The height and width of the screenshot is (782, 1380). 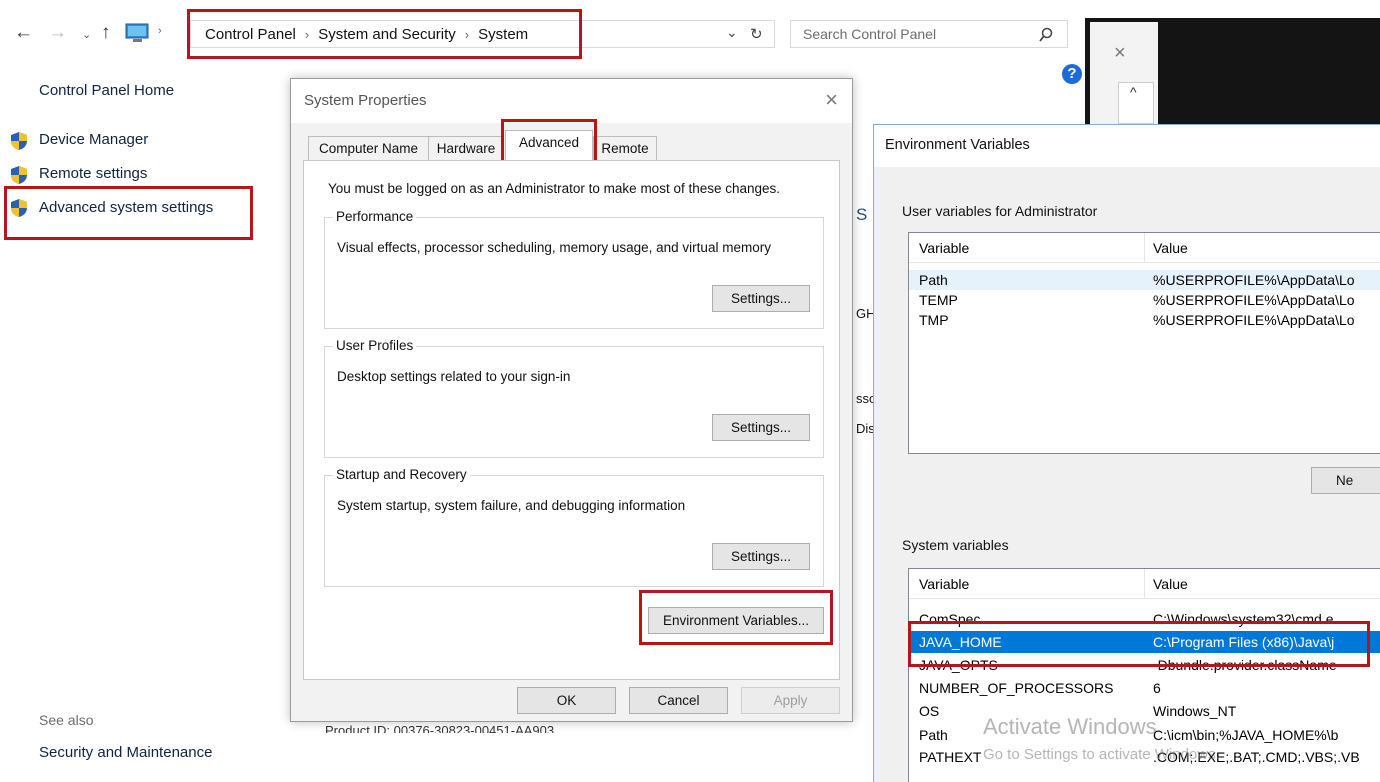 I want to click on variable-name: NUMBER_OF_PROCESSORS, so click(x=1016, y=688).